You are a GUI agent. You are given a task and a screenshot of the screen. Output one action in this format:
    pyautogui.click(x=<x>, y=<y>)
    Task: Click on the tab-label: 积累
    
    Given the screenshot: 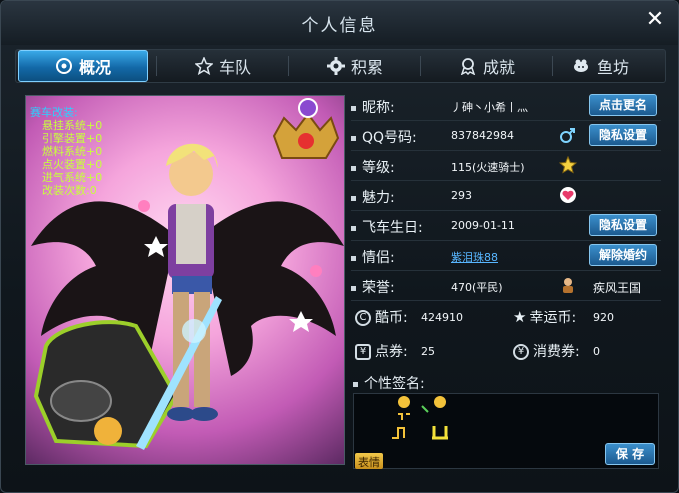 What is the action you would take?
    pyautogui.click(x=366, y=67)
    